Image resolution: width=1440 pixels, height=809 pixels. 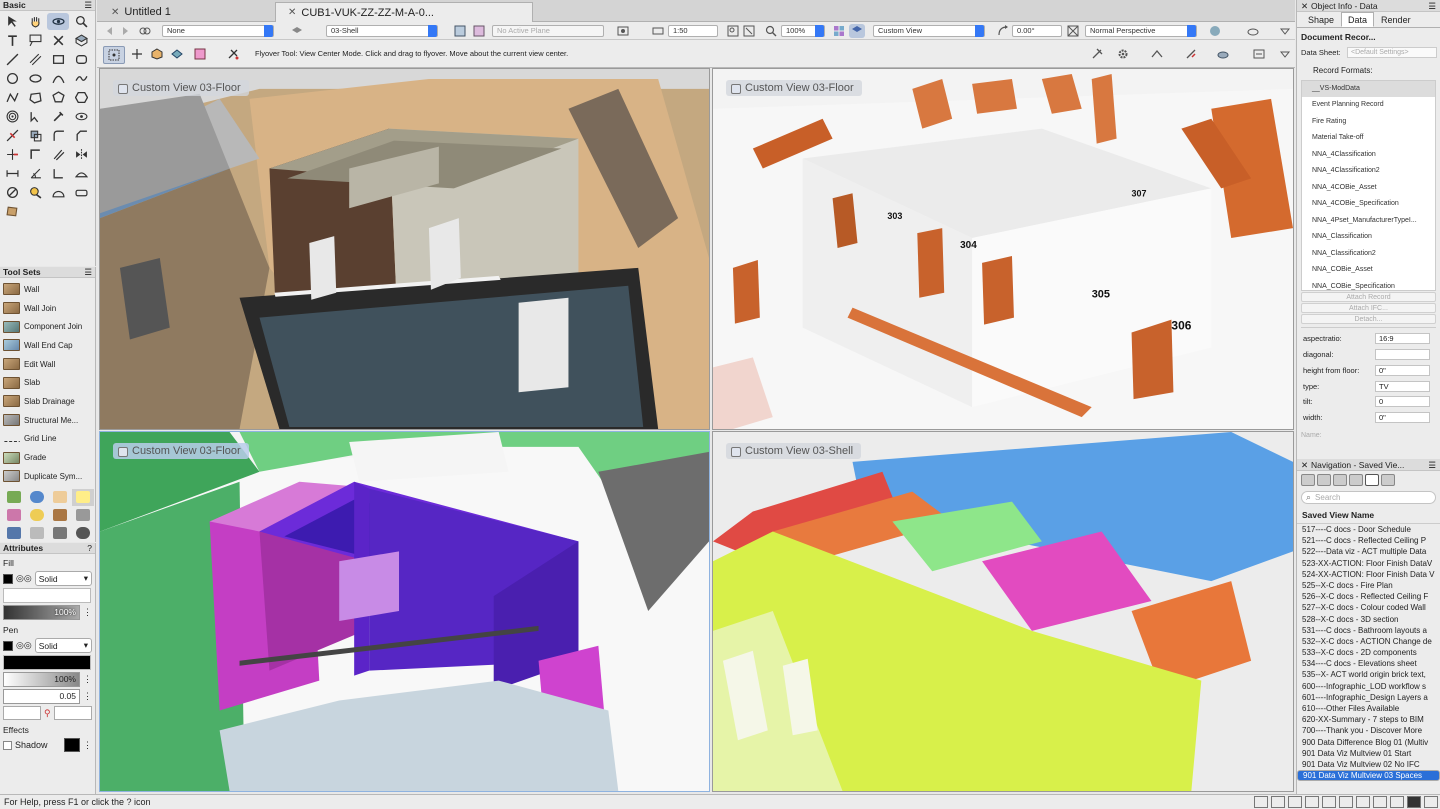 I want to click on furniture-set-icon, so click(x=14, y=515).